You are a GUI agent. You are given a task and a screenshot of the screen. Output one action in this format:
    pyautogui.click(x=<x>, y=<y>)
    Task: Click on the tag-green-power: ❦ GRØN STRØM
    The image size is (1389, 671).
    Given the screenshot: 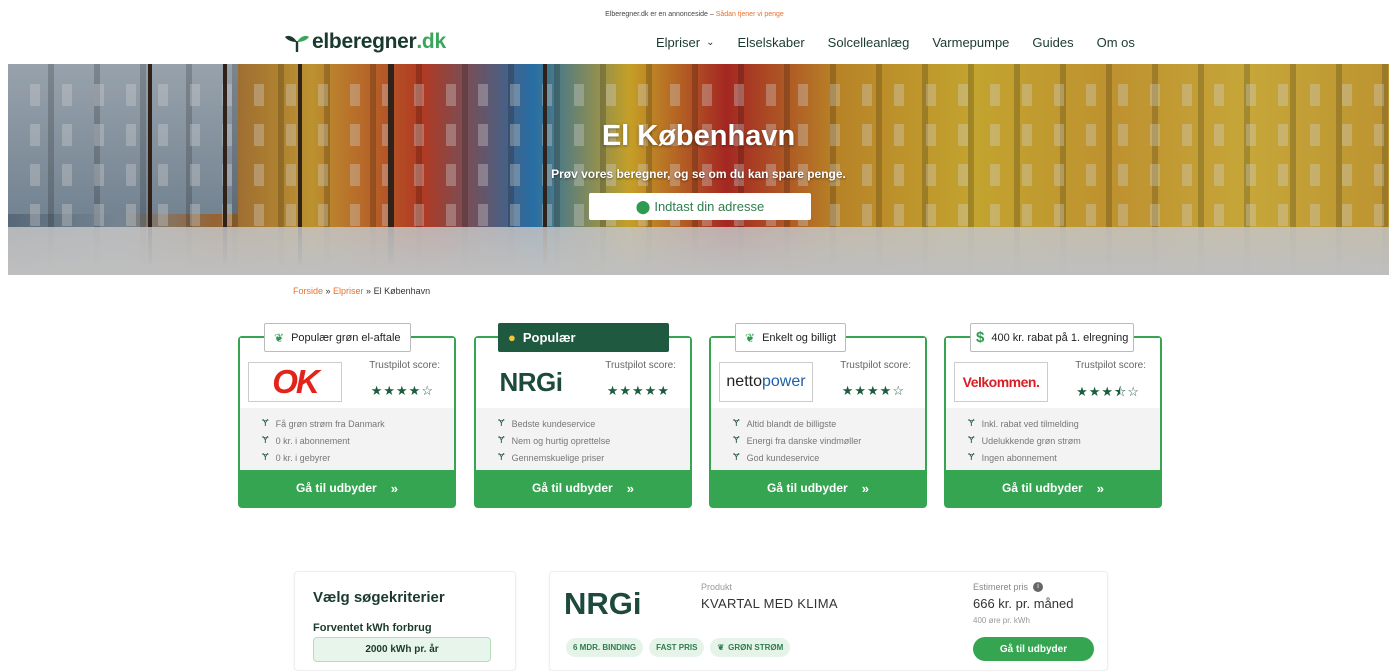 What is the action you would take?
    pyautogui.click(x=750, y=647)
    